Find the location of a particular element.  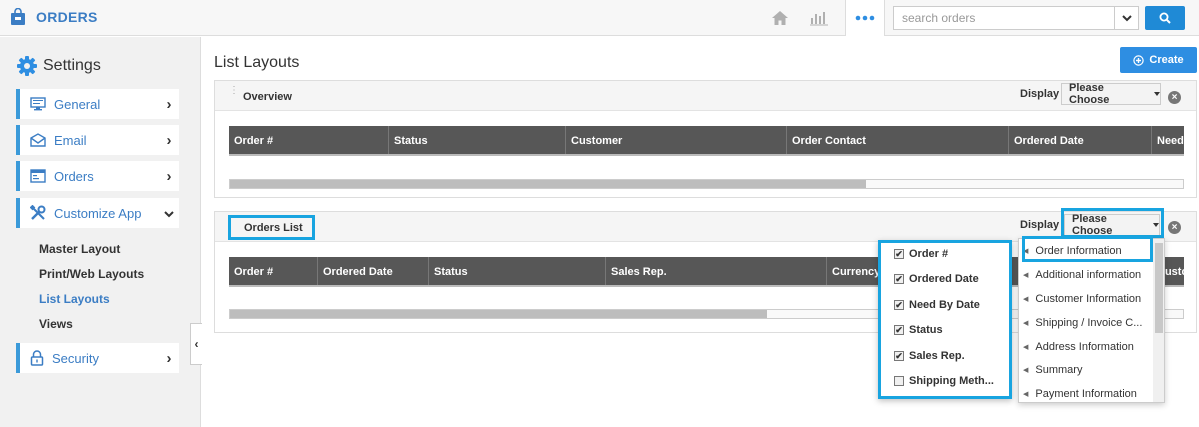

search-icon is located at coordinates (1165, 18).